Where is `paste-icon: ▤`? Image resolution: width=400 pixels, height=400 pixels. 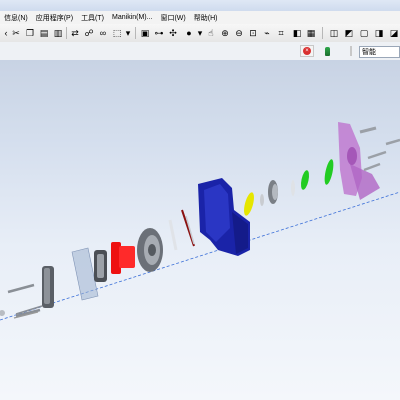
paste-icon: ▤ is located at coordinates (44, 33).